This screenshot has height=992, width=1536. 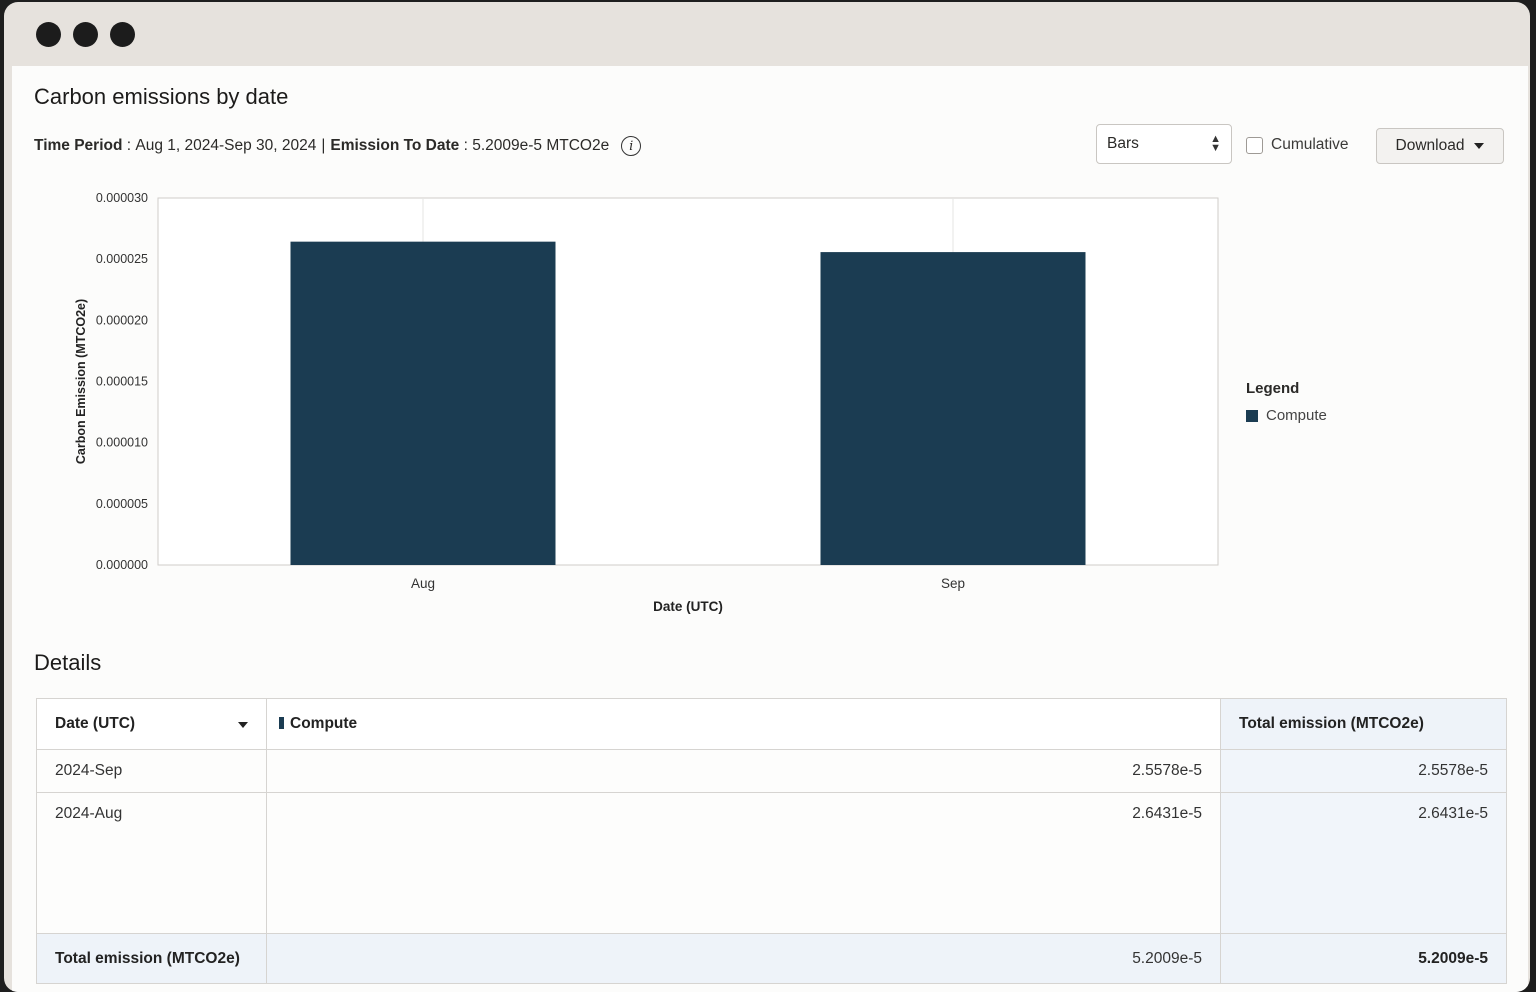 I want to click on x-tick-label: Aug, so click(x=423, y=583).